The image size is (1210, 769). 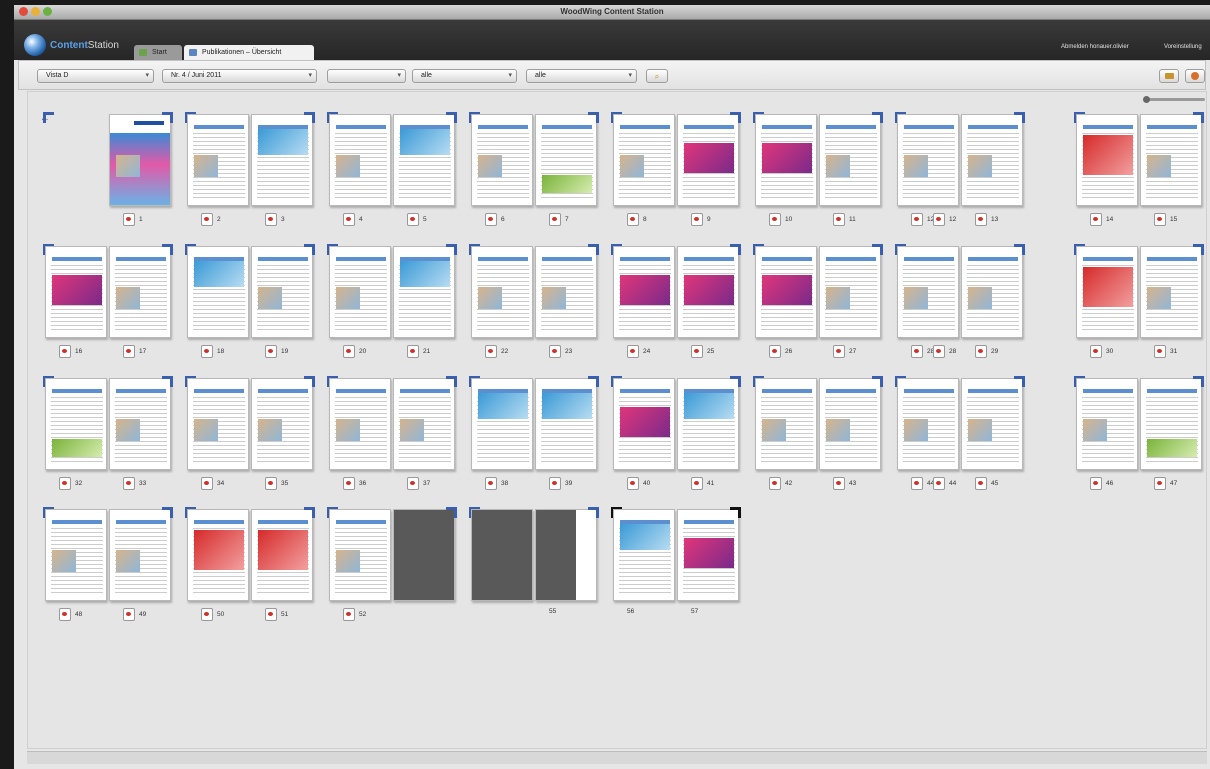 I want to click on search-button: ⌕, so click(x=657, y=76).